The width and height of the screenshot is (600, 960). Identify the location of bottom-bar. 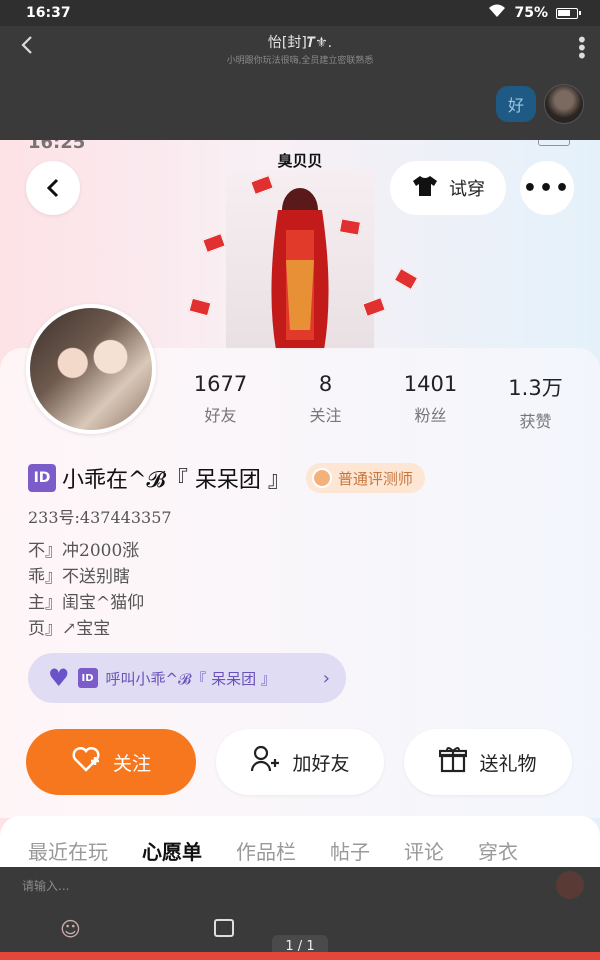
(300, 956).